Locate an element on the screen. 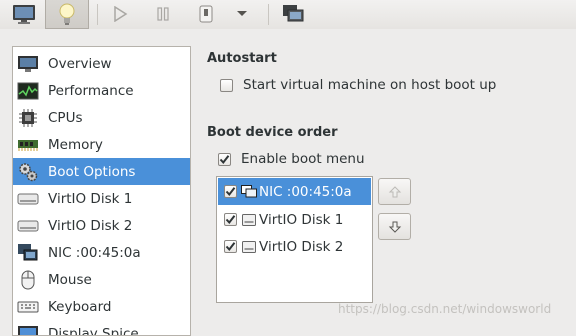 The image size is (576, 336). sidebar-item-memory: Memory is located at coordinates (101, 144).